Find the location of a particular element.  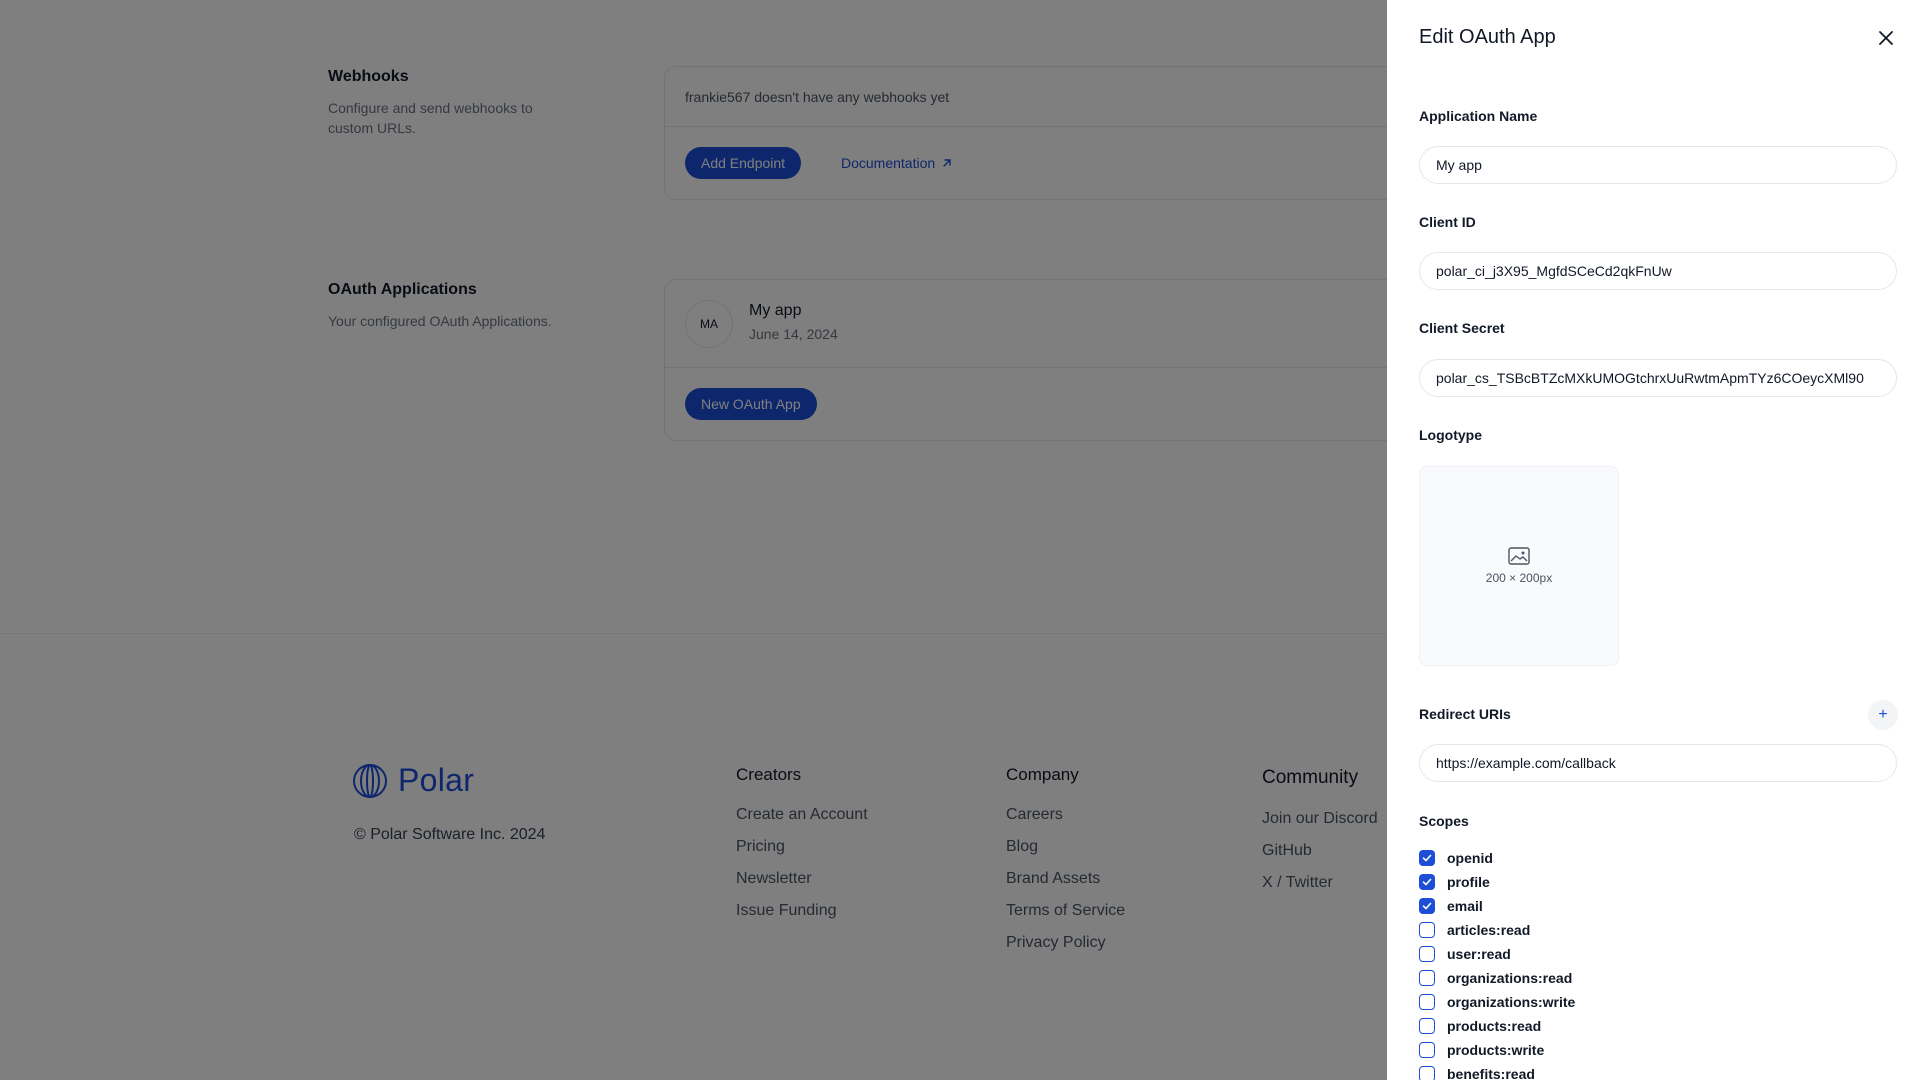

scope-label: profile is located at coordinates (1468, 882).